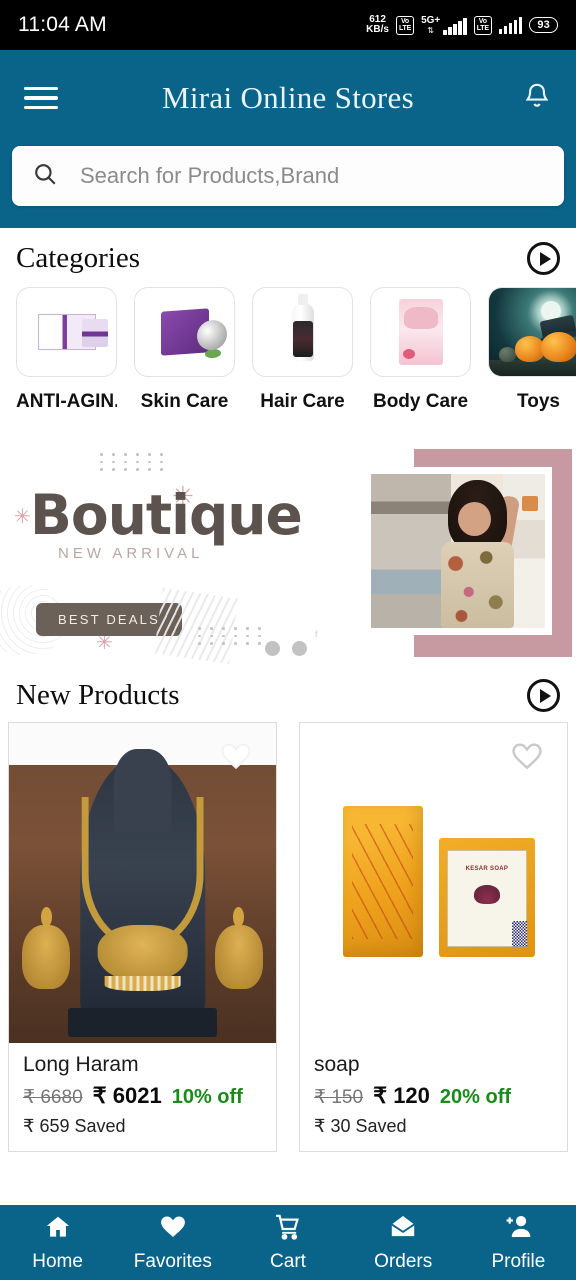 The height and width of the screenshot is (1280, 576). What do you see at coordinates (57, 1261) in the screenshot?
I see `nav-label: Home` at bounding box center [57, 1261].